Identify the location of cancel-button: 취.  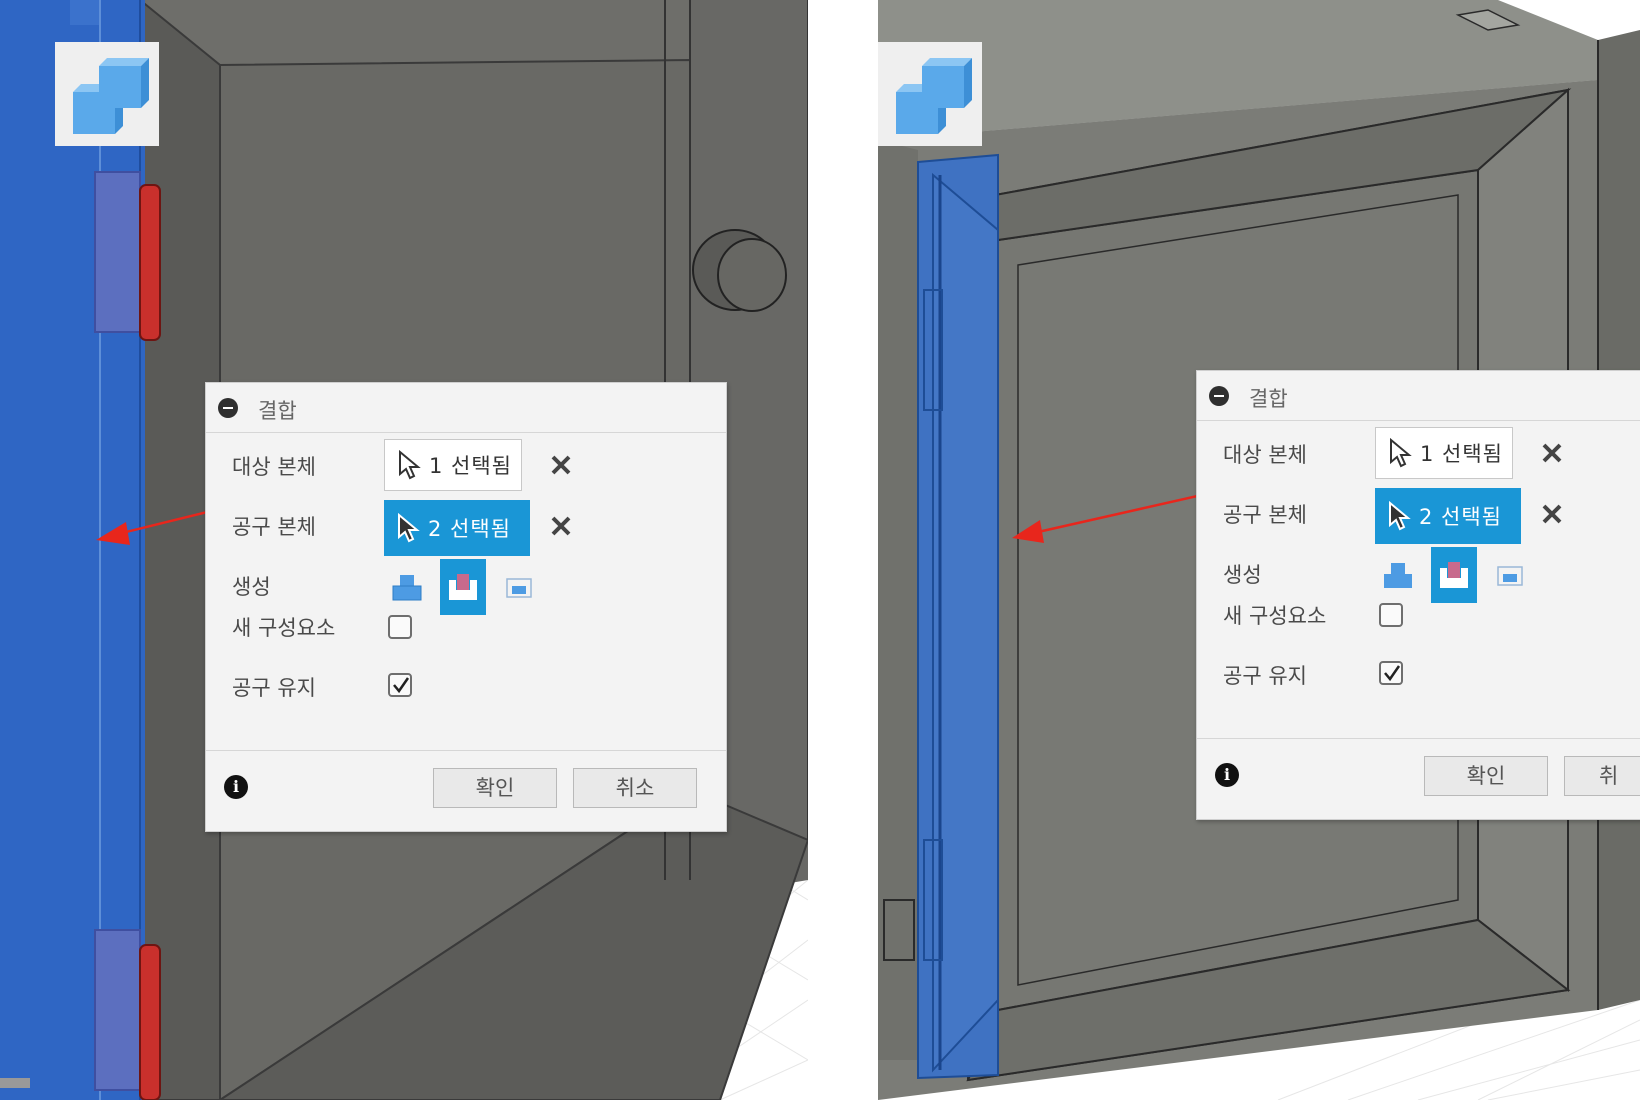
(1602, 776).